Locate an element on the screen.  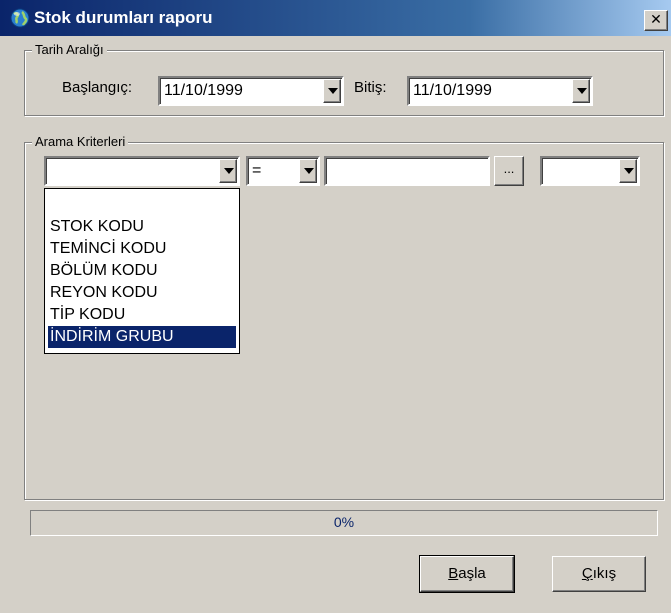
list-item: BÖLÜM KODU is located at coordinates (142, 271).